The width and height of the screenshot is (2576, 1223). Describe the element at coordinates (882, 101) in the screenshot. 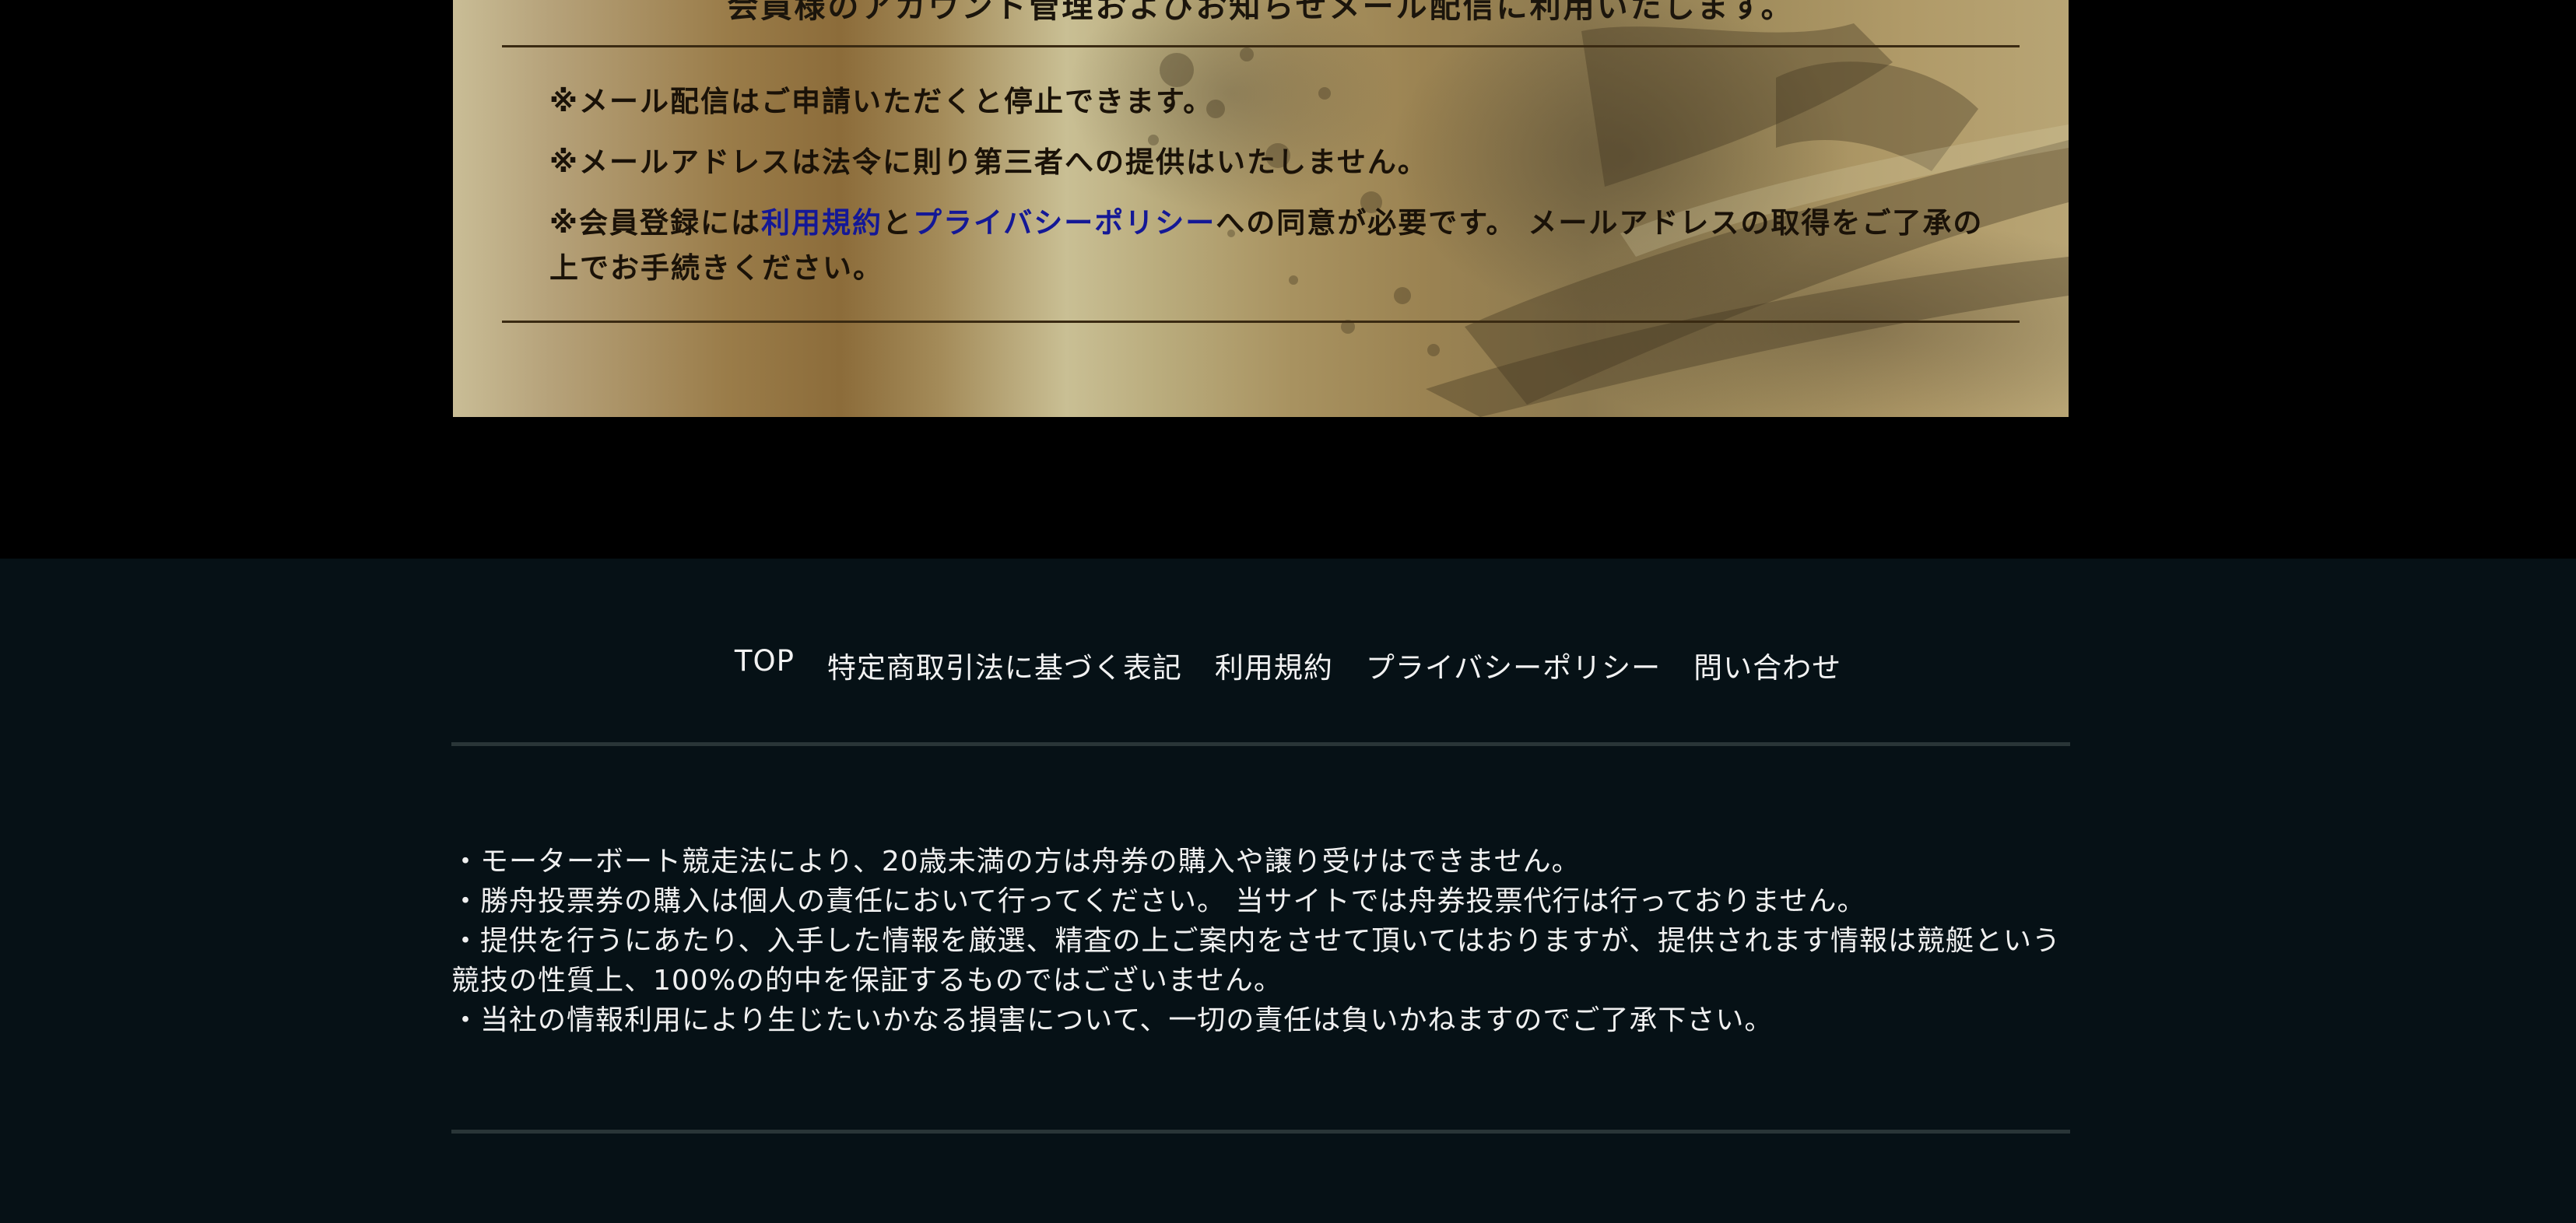

I see `notice-mail-stop: ※メール配信はご申請いただくと停止できます。` at that location.